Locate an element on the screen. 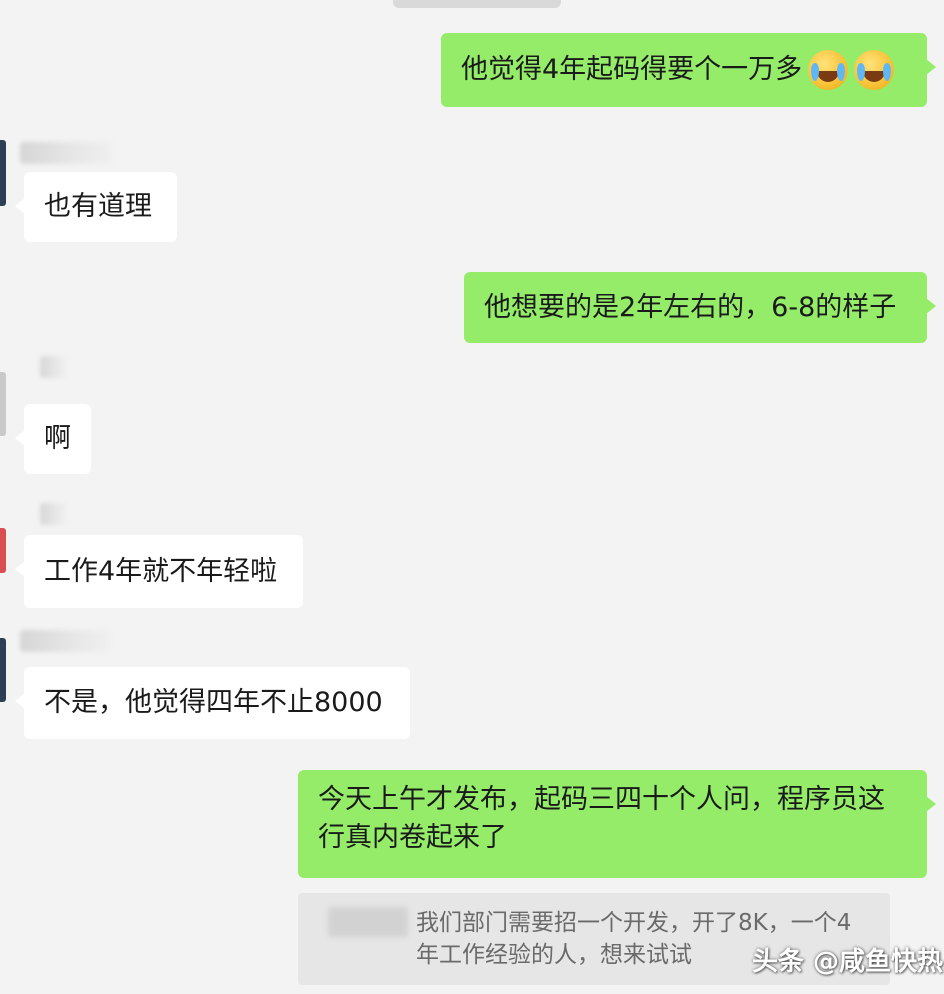  message-bubble-received: 工作4年就不年轻啦 is located at coordinates (159, 571).